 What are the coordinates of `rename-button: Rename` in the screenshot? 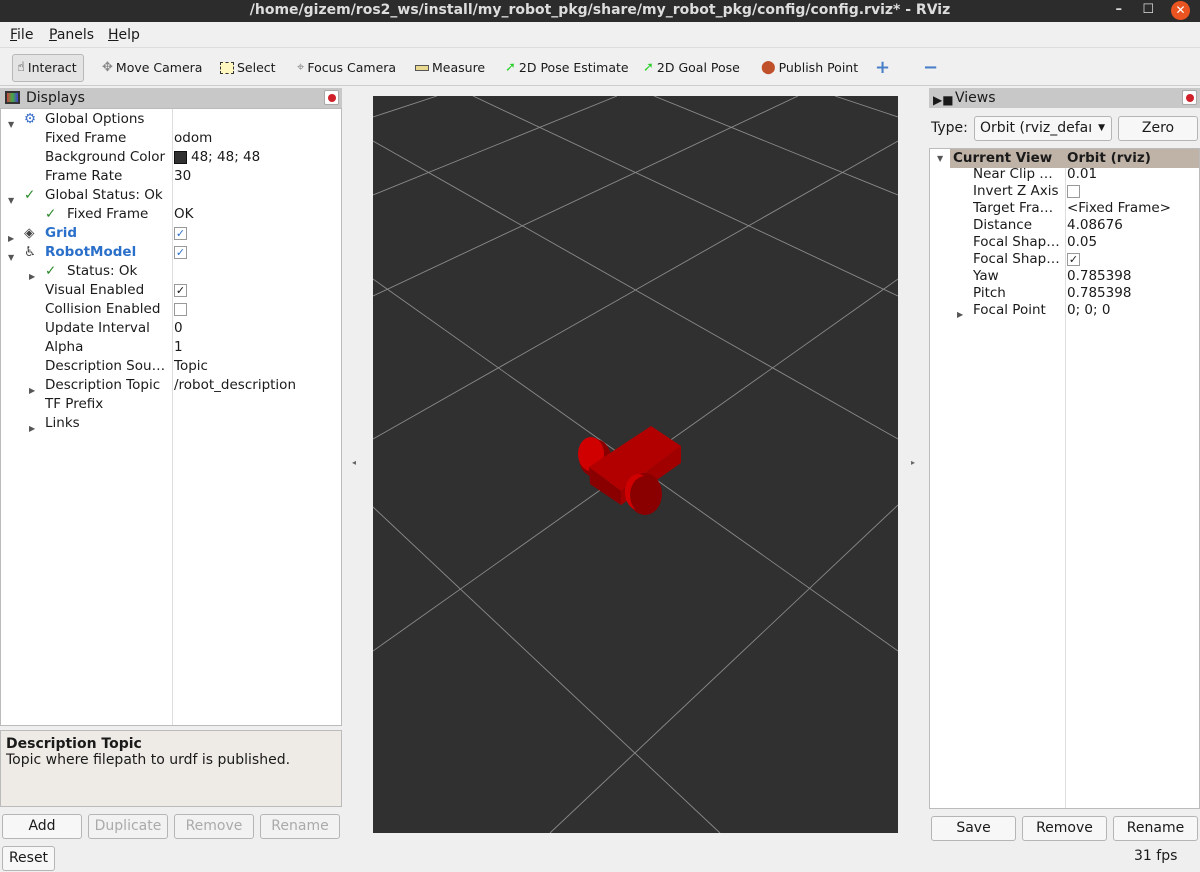 It's located at (300, 826).